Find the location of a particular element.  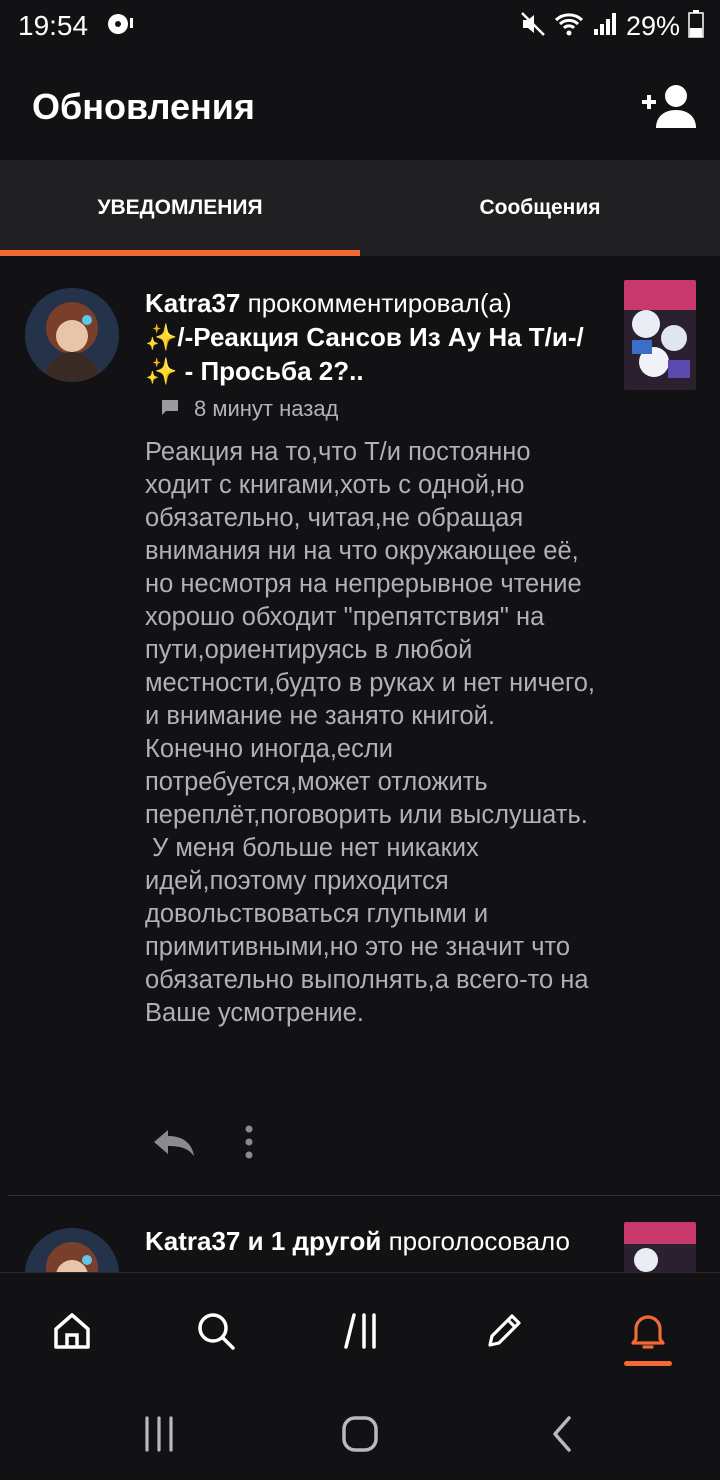

search-icon is located at coordinates (216, 1331).